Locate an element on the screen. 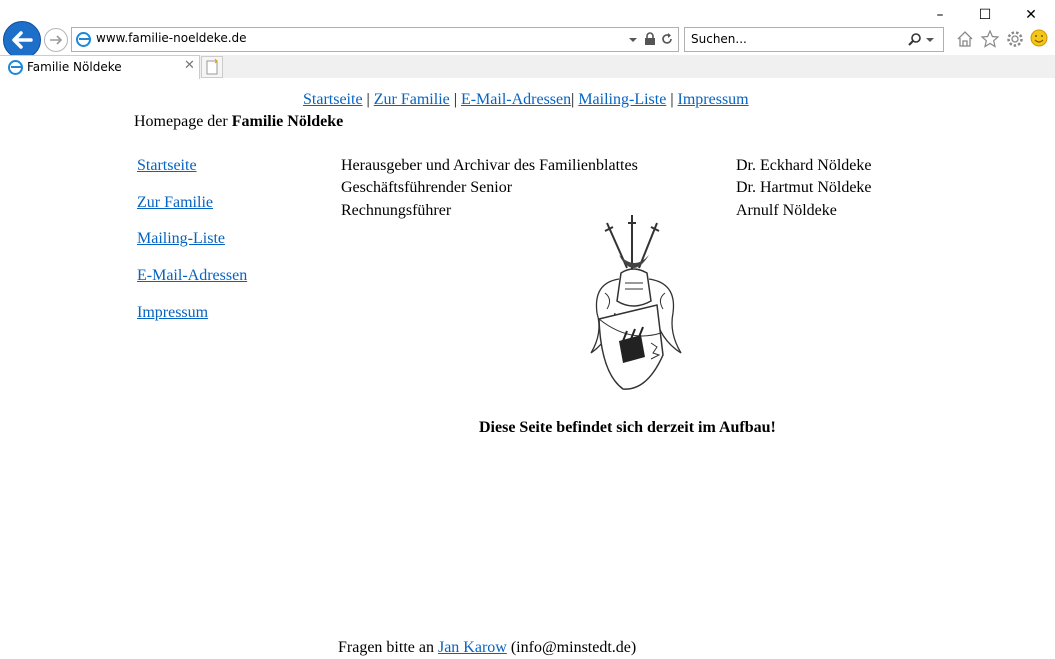 The image size is (1055, 659). close-window-button: ✕ is located at coordinates (1031, 15).